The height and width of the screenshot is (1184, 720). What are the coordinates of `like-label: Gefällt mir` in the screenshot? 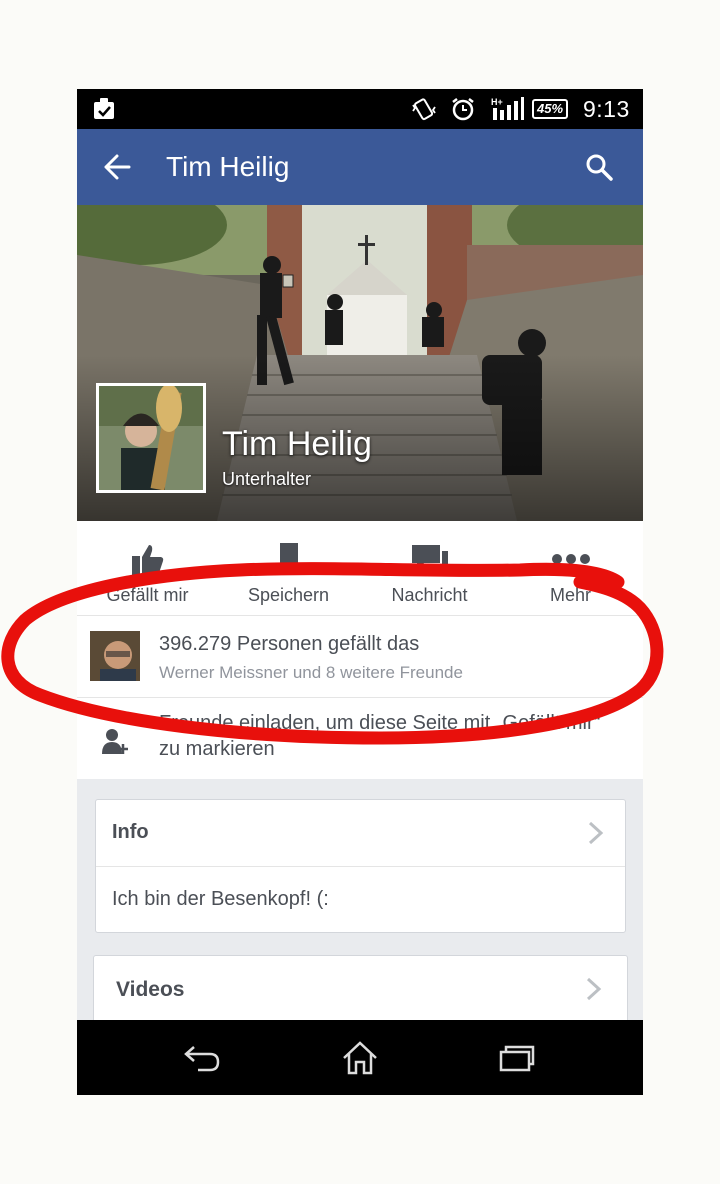 It's located at (147, 595).